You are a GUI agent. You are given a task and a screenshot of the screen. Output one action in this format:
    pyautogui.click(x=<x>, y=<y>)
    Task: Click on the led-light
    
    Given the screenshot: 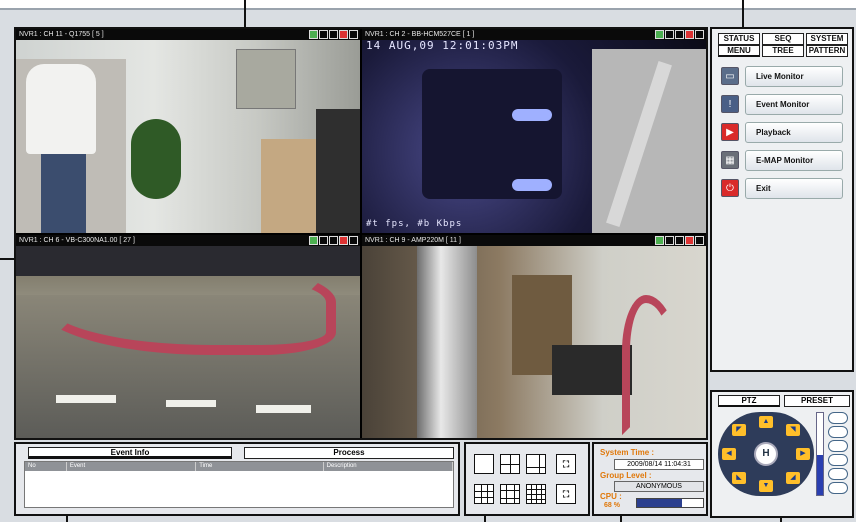 What is the action you would take?
    pyautogui.click(x=532, y=185)
    